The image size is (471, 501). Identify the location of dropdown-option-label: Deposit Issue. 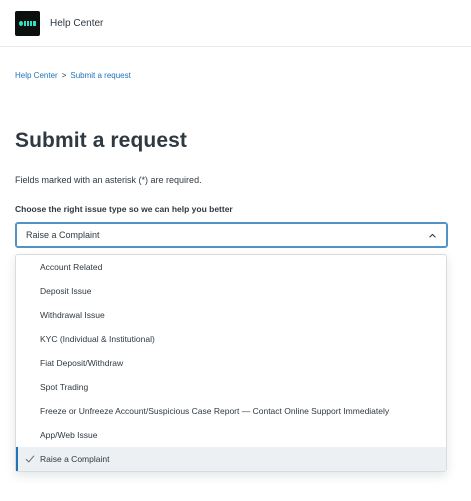
(66, 291).